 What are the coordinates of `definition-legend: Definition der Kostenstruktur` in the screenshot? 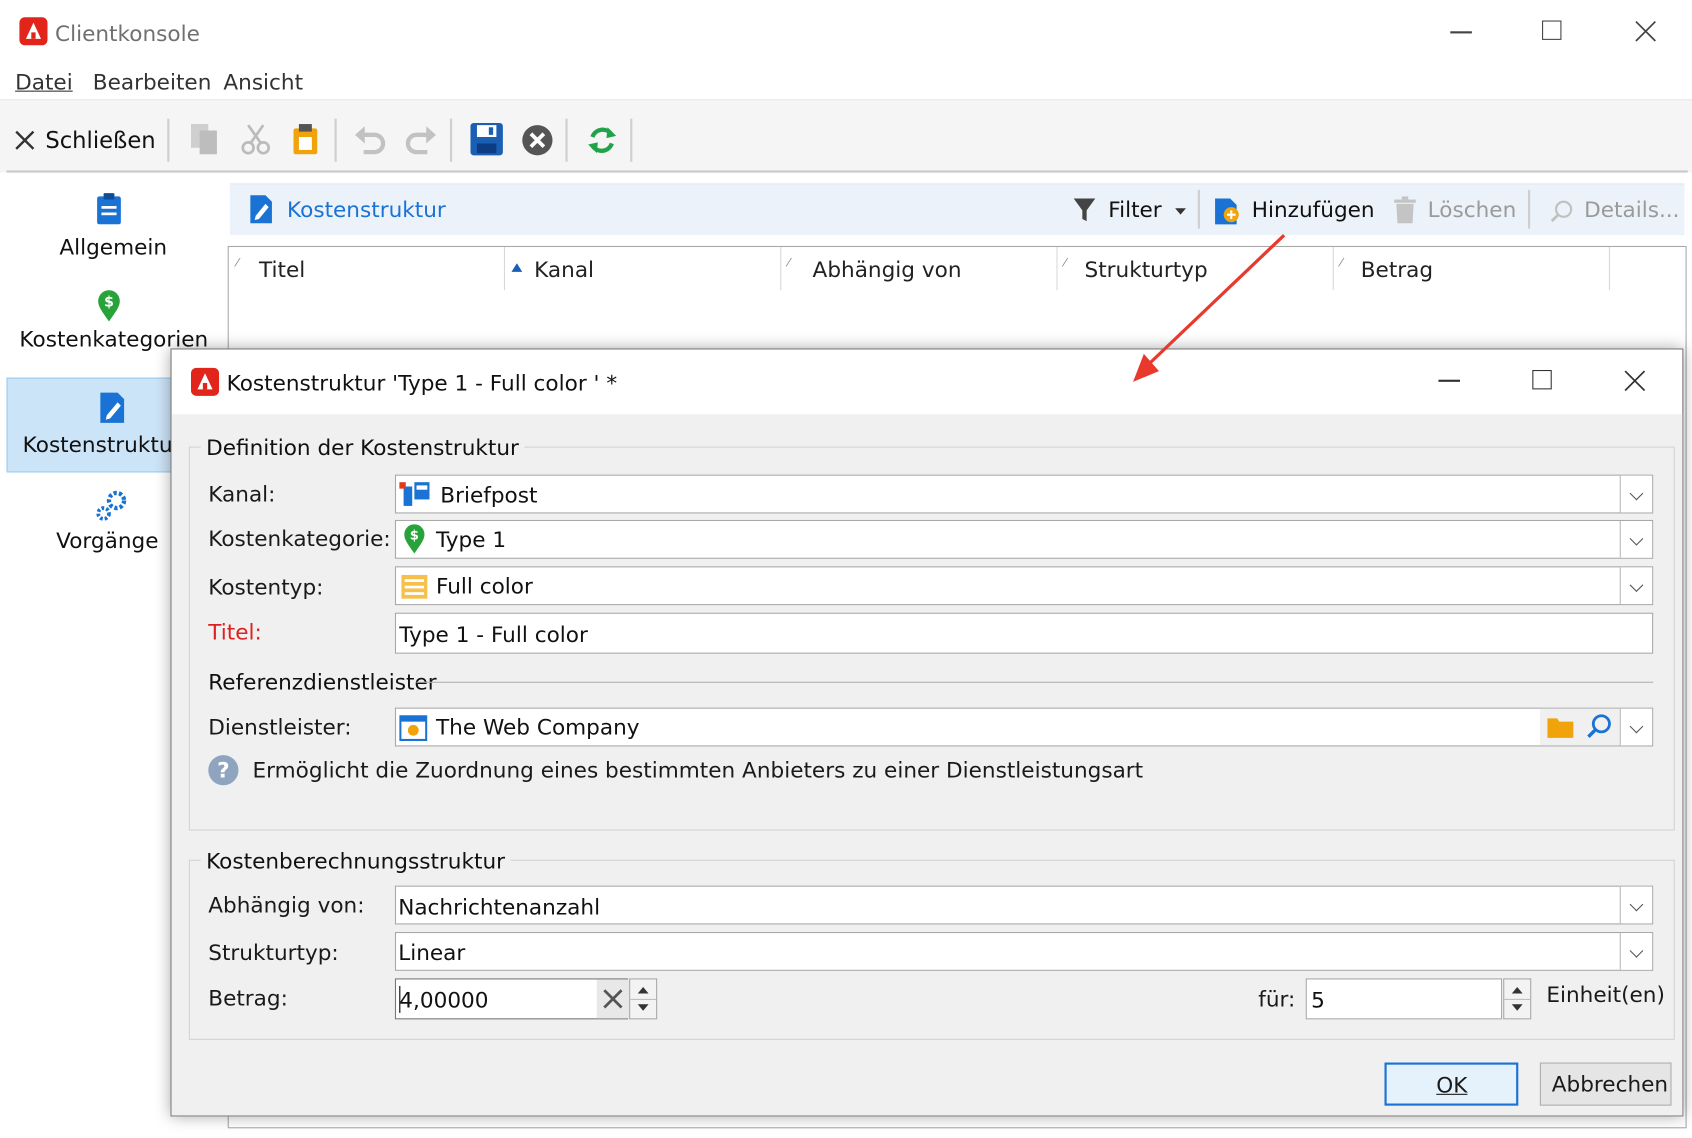 It's located at (362, 447).